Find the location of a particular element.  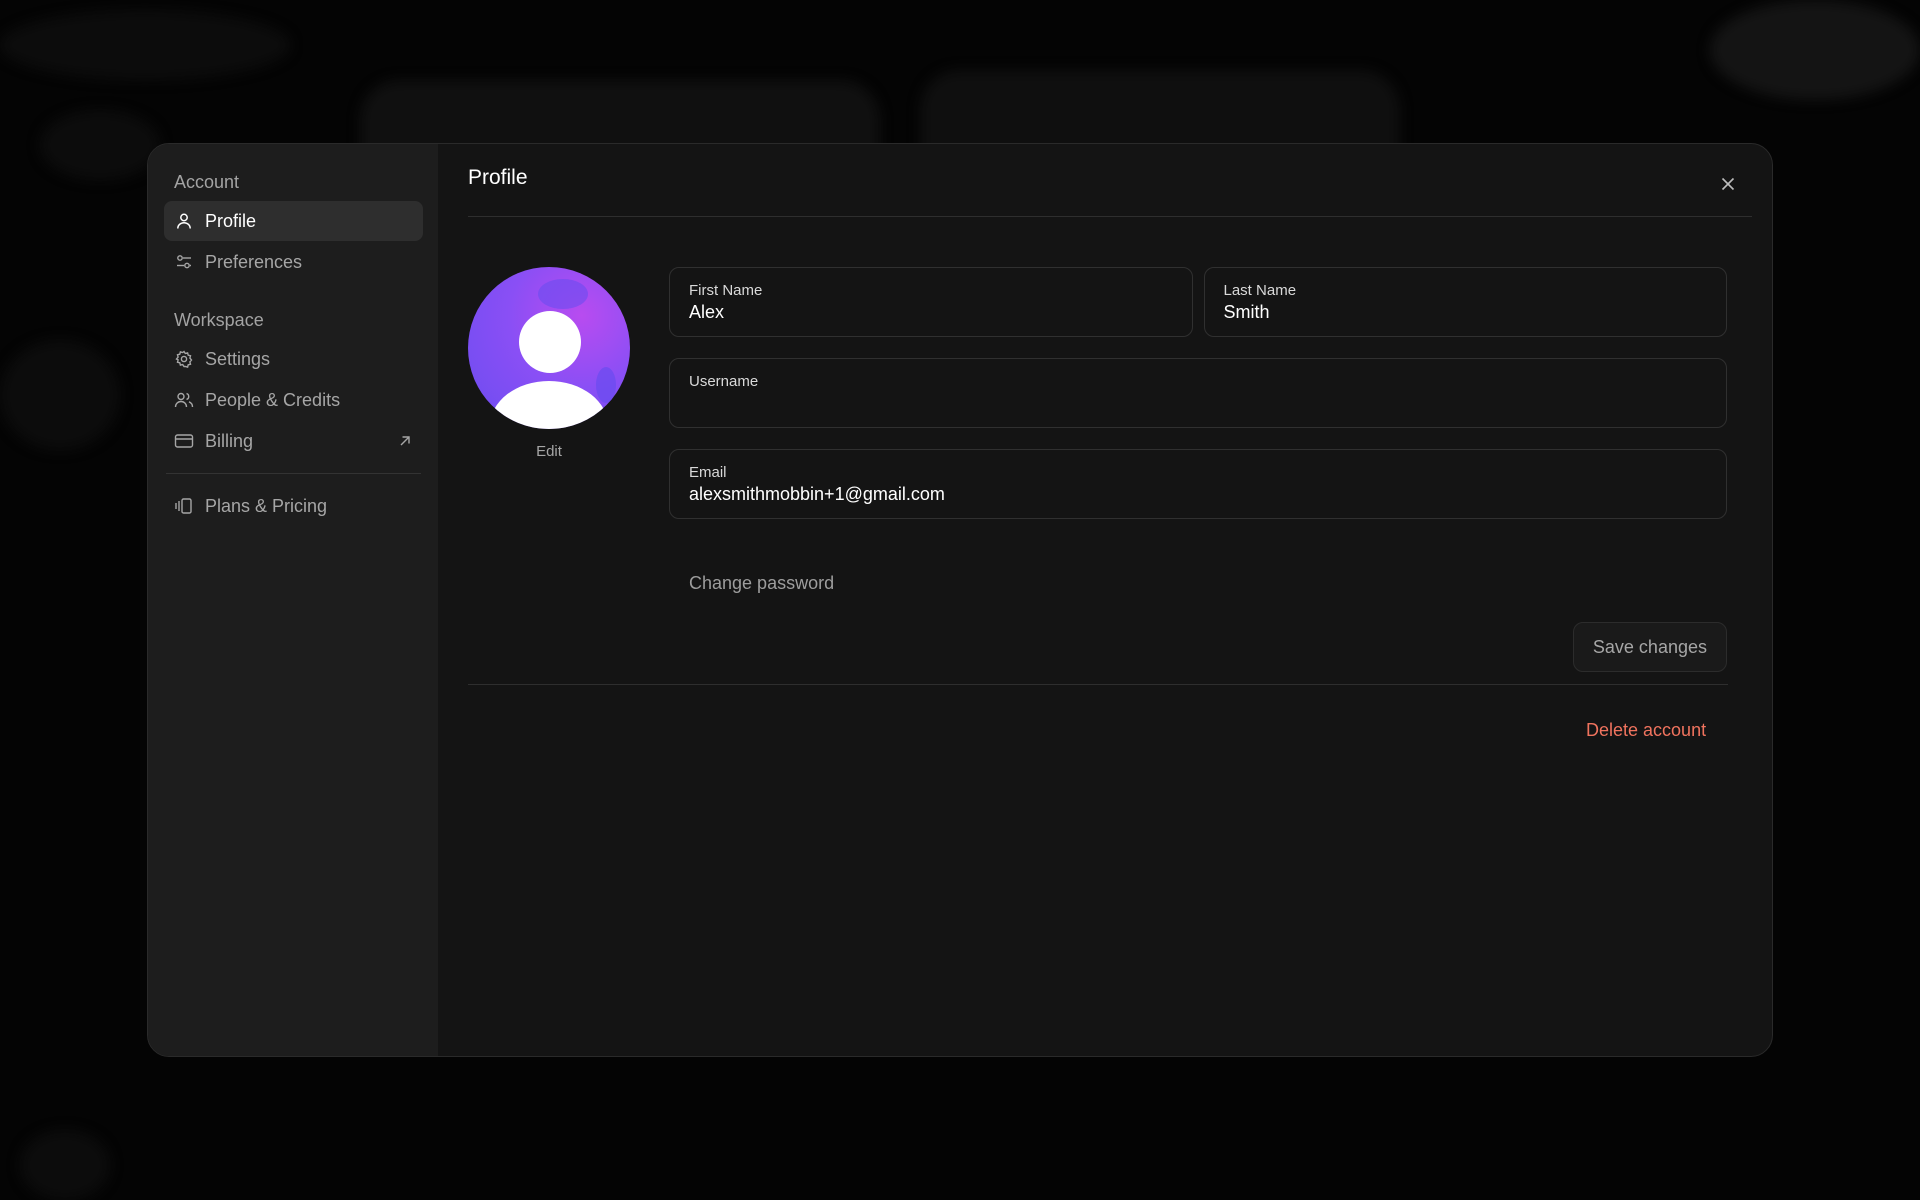

email-label: Email is located at coordinates (708, 472).